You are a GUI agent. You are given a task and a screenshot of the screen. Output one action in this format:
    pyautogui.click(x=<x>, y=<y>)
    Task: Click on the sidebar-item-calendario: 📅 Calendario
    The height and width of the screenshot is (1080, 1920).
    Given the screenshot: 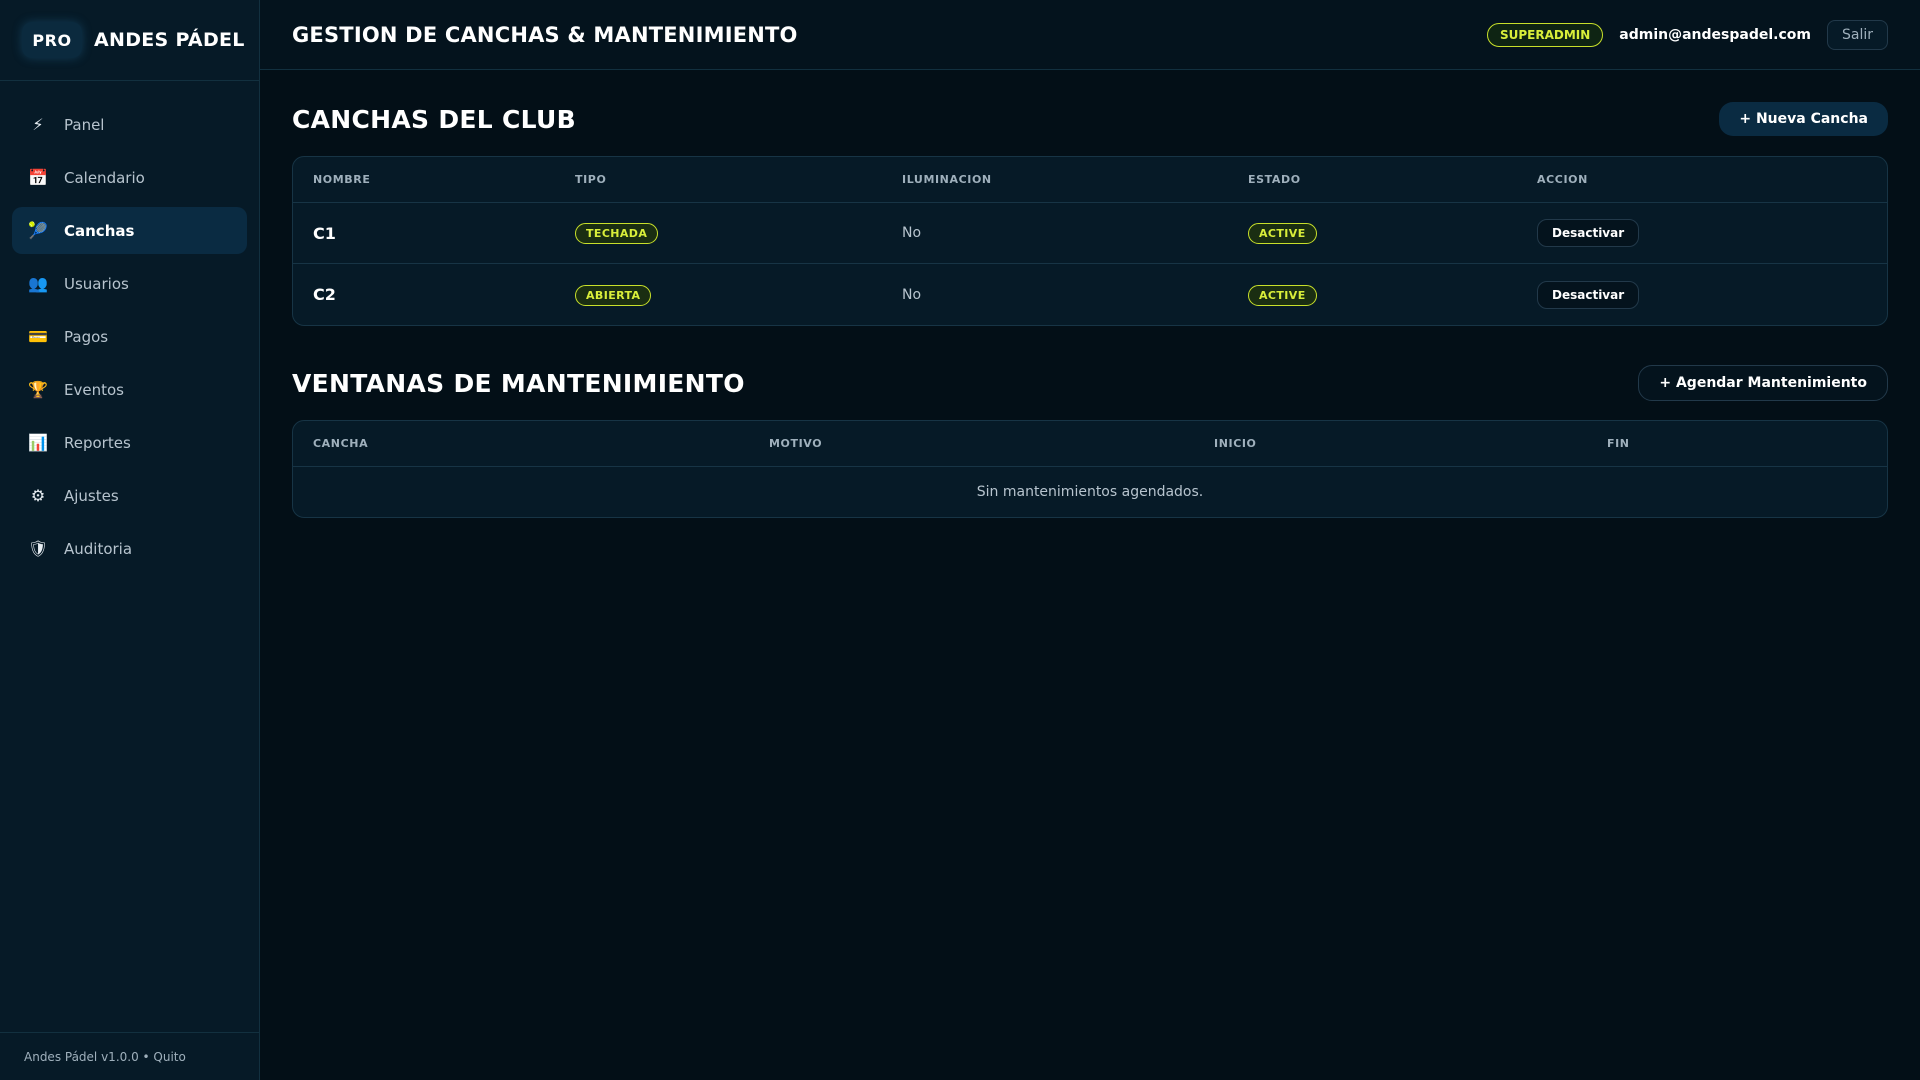 What is the action you would take?
    pyautogui.click(x=129, y=177)
    